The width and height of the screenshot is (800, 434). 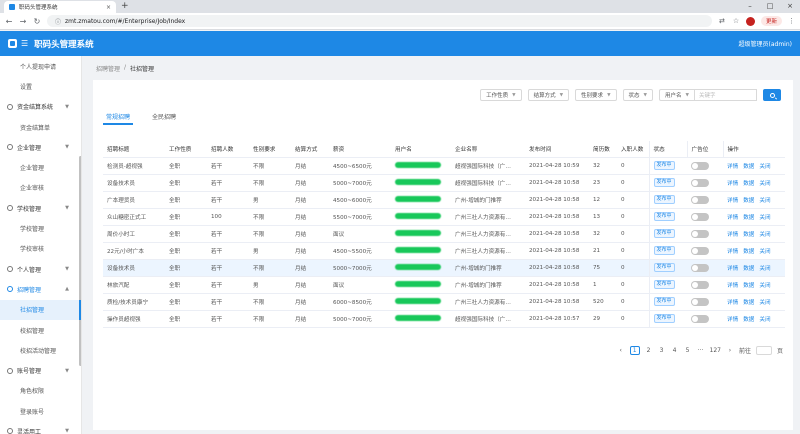 What do you see at coordinates (40, 269) in the screenshot?
I see `sidebar-group: 个人管理 ▼` at bounding box center [40, 269].